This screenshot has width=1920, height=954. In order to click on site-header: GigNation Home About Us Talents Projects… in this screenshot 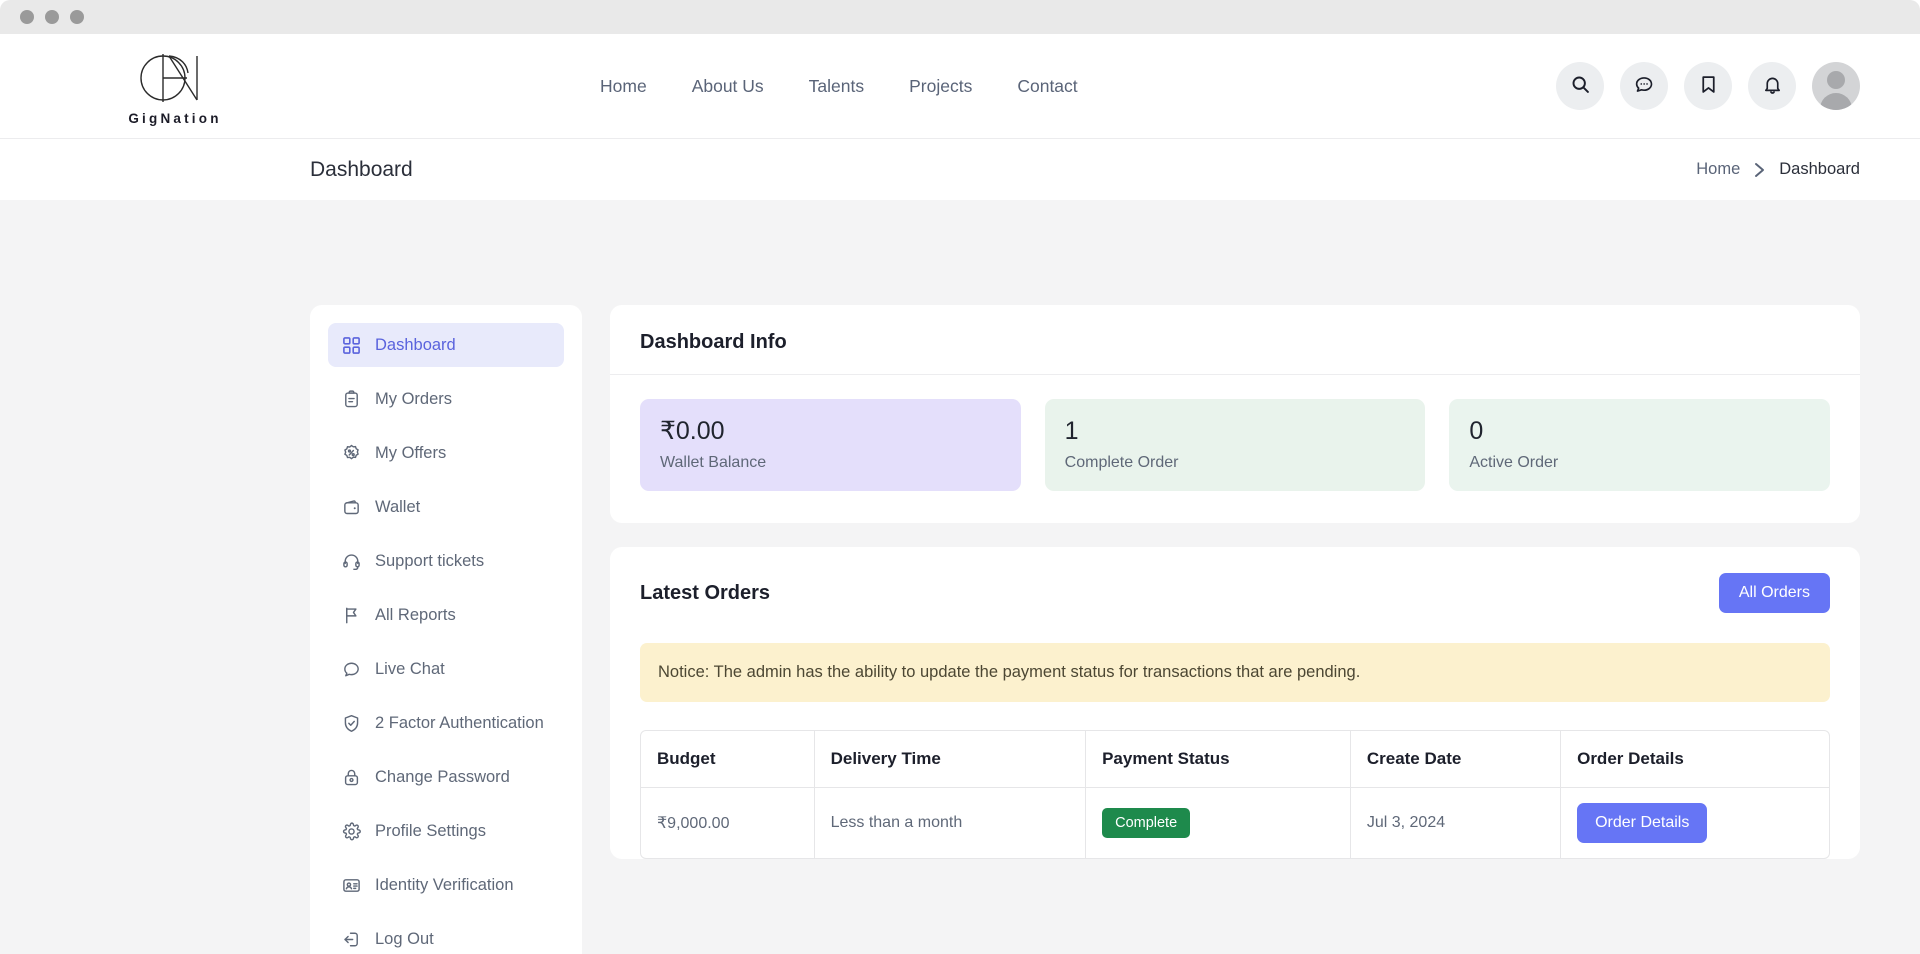, I will do `click(960, 86)`.